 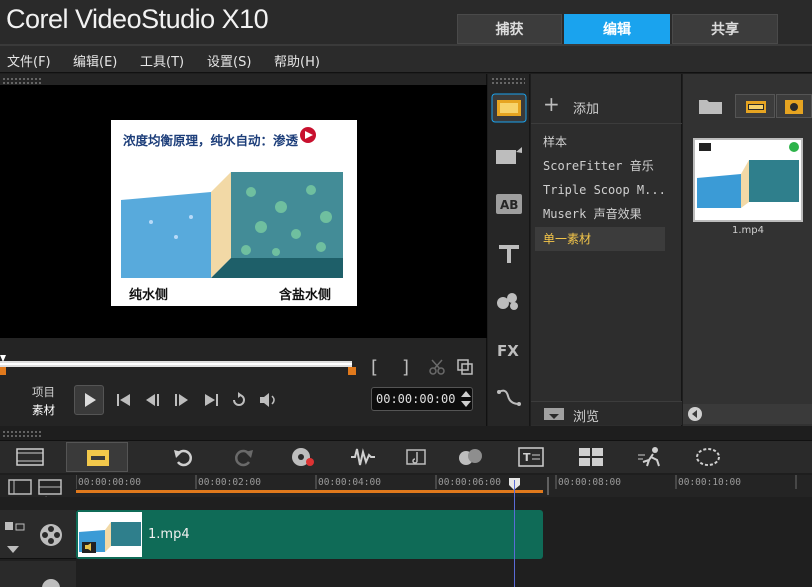 What do you see at coordinates (169, 534) in the screenshot?
I see `clip-name: 1.mp4` at bounding box center [169, 534].